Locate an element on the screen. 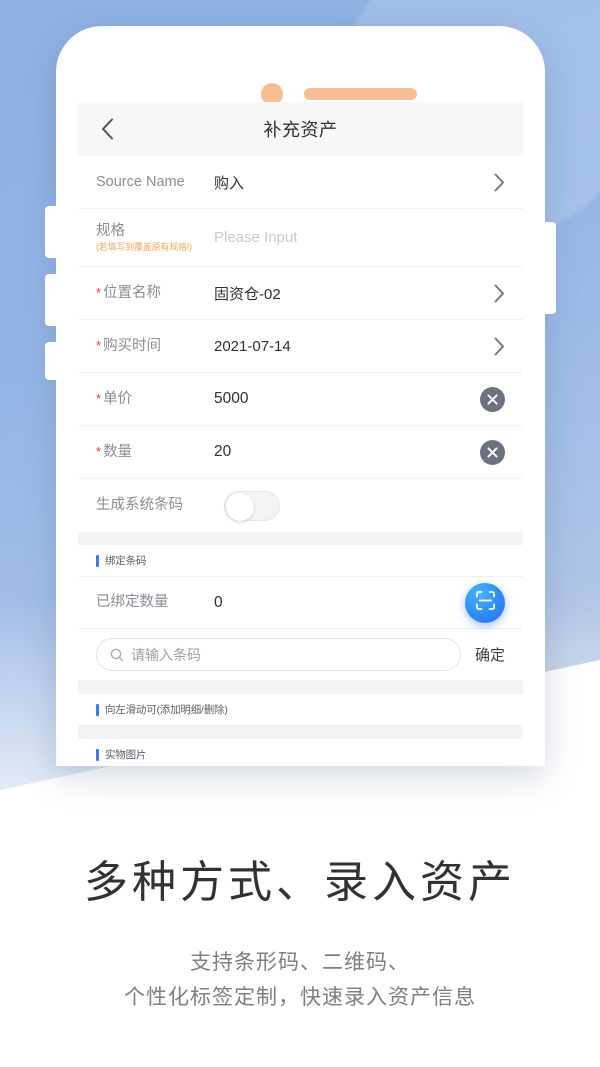 Image resolution: width=600 pixels, height=1067 pixels. generate-barcode-toggle is located at coordinates (252, 505).